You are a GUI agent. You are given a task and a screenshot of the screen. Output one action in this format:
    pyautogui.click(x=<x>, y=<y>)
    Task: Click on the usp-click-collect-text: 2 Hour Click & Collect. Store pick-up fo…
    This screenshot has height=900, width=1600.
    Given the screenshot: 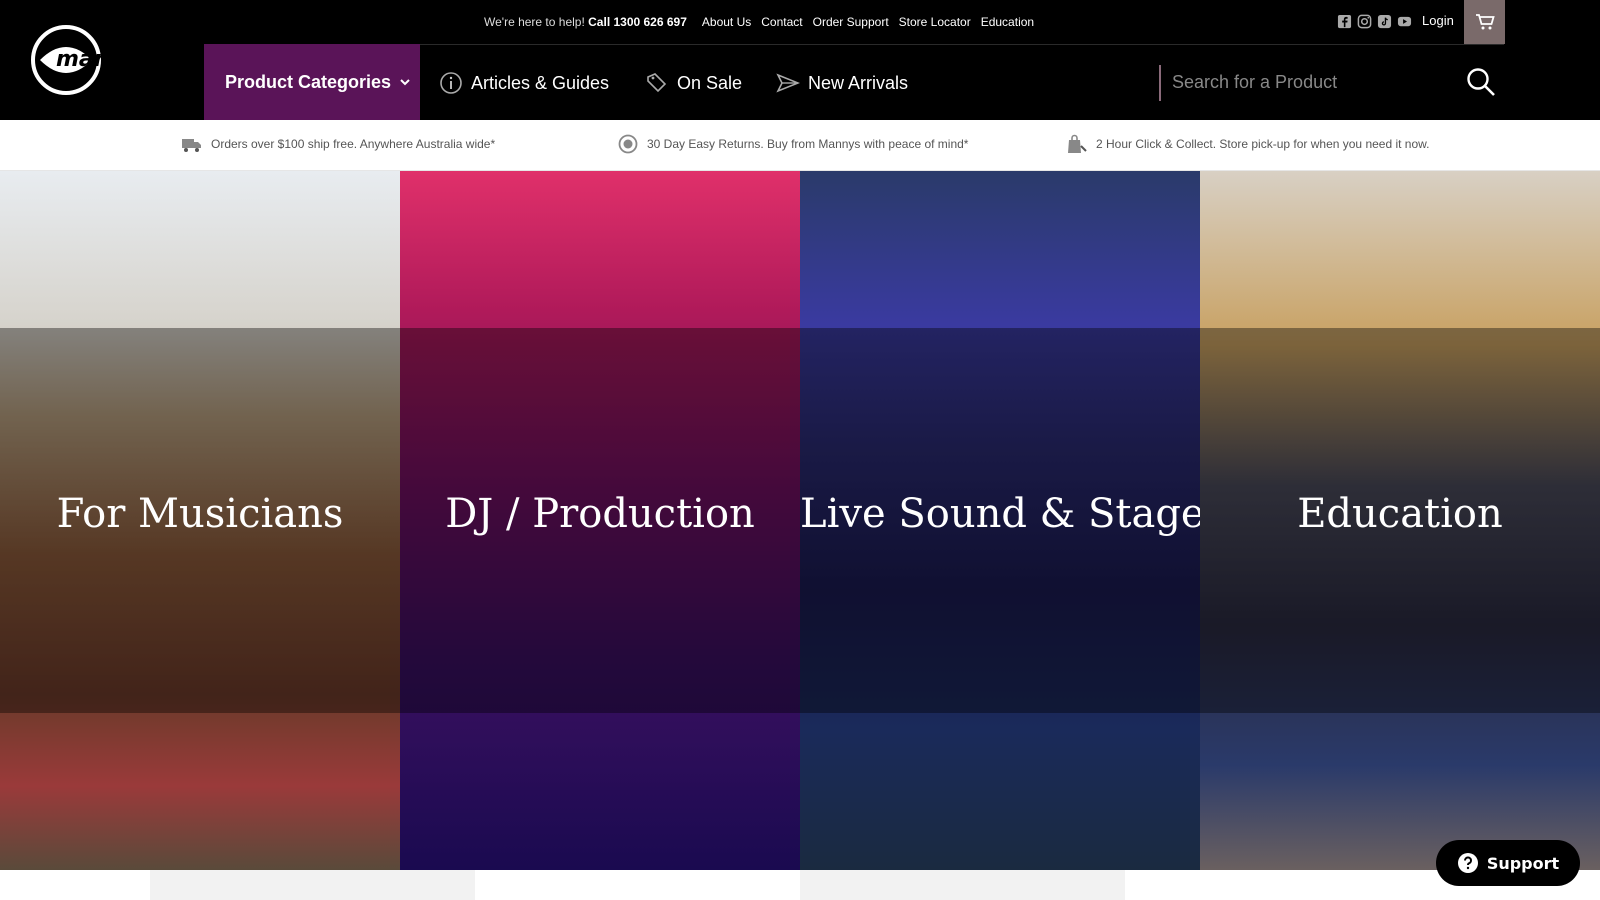 What is the action you would take?
    pyautogui.click(x=1263, y=144)
    